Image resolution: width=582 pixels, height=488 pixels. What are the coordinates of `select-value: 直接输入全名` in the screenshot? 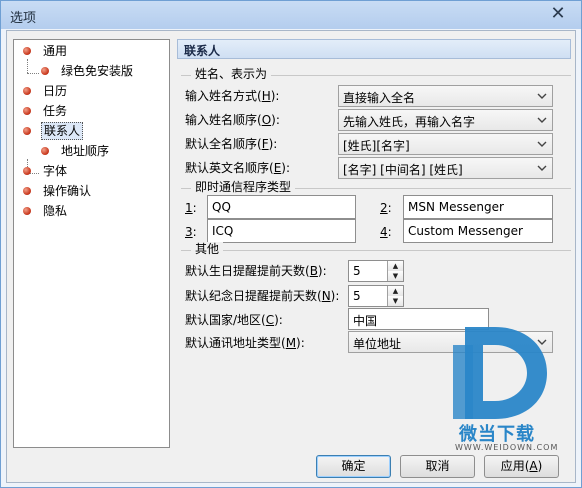 It's located at (379, 98).